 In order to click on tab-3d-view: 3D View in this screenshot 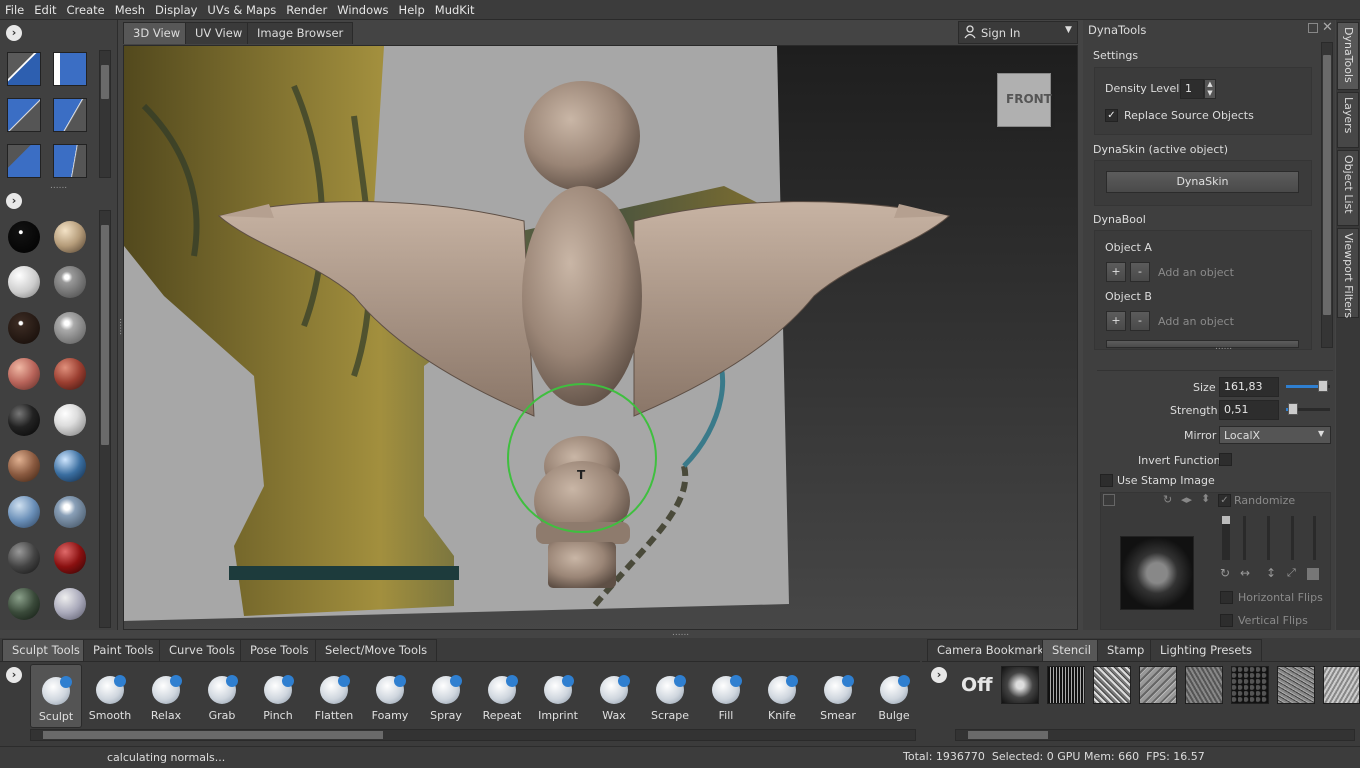, I will do `click(157, 33)`.